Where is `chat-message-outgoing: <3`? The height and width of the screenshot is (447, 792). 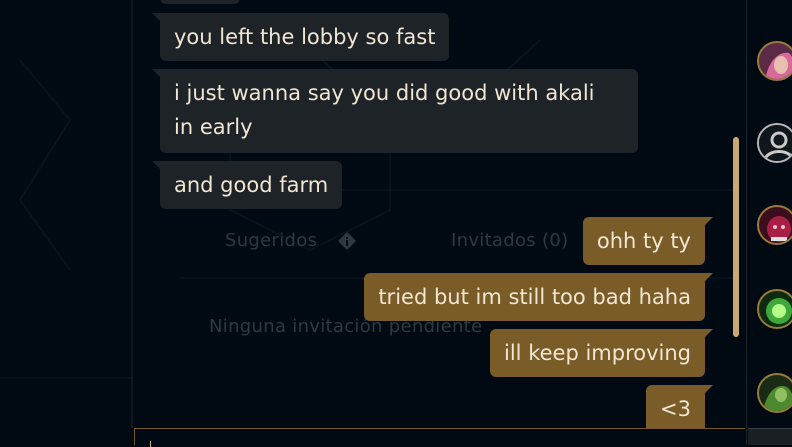 chat-message-outgoing: <3 is located at coordinates (679, 409).